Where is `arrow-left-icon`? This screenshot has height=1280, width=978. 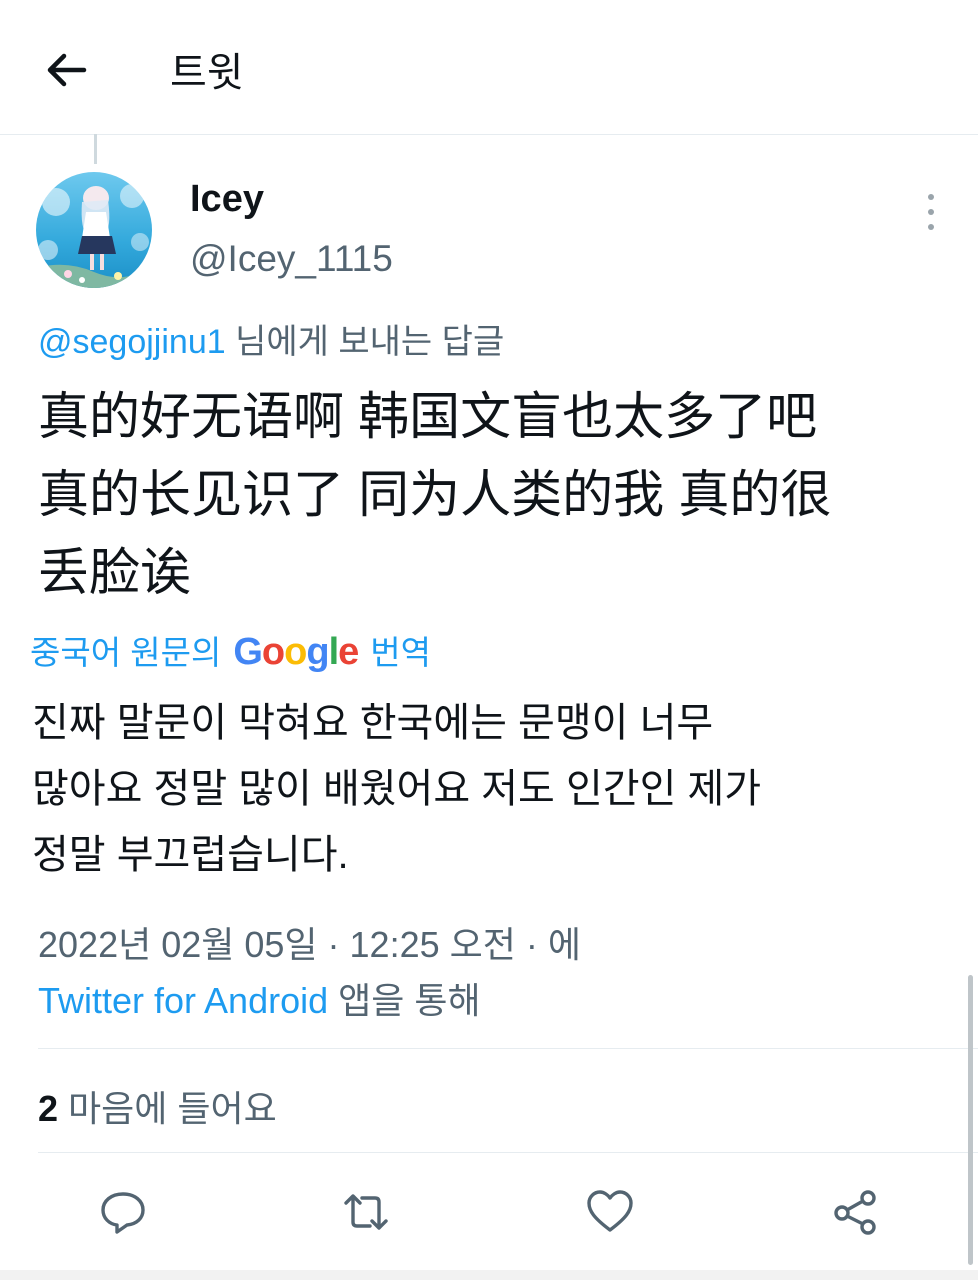
arrow-left-icon is located at coordinates (67, 70).